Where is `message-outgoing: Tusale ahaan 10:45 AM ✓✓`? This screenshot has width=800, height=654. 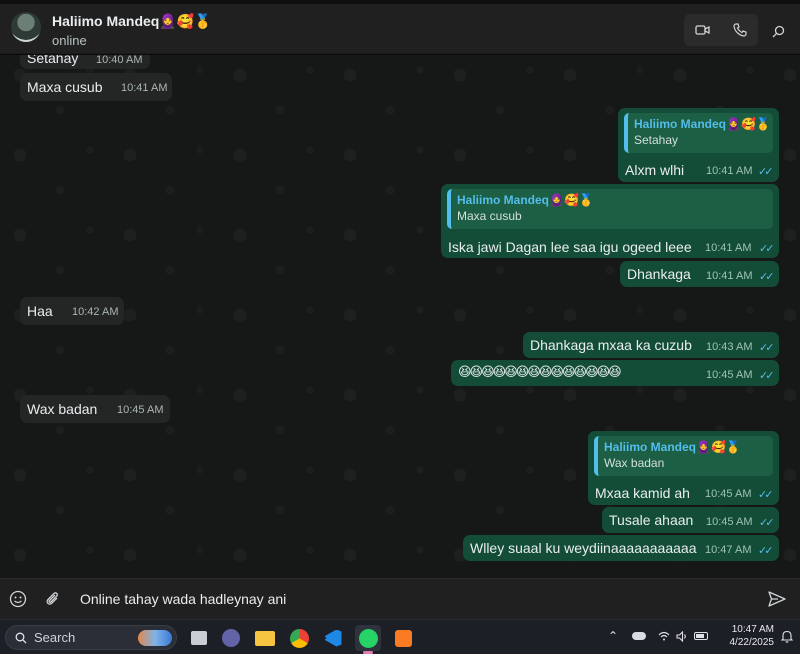
message-outgoing: Tusale ahaan 10:45 AM ✓✓ is located at coordinates (690, 520).